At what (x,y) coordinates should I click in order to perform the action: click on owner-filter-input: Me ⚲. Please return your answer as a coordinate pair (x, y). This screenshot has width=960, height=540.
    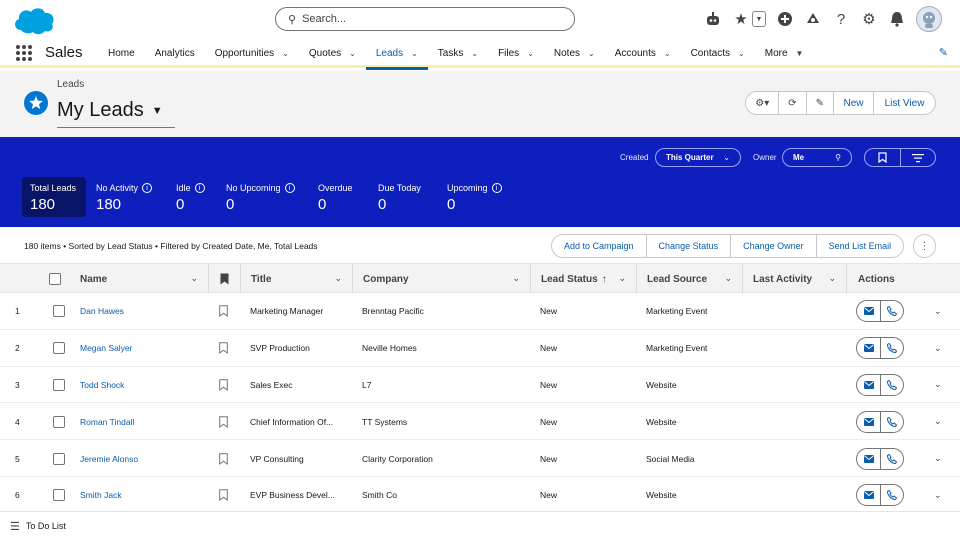
    Looking at the image, I should click on (817, 157).